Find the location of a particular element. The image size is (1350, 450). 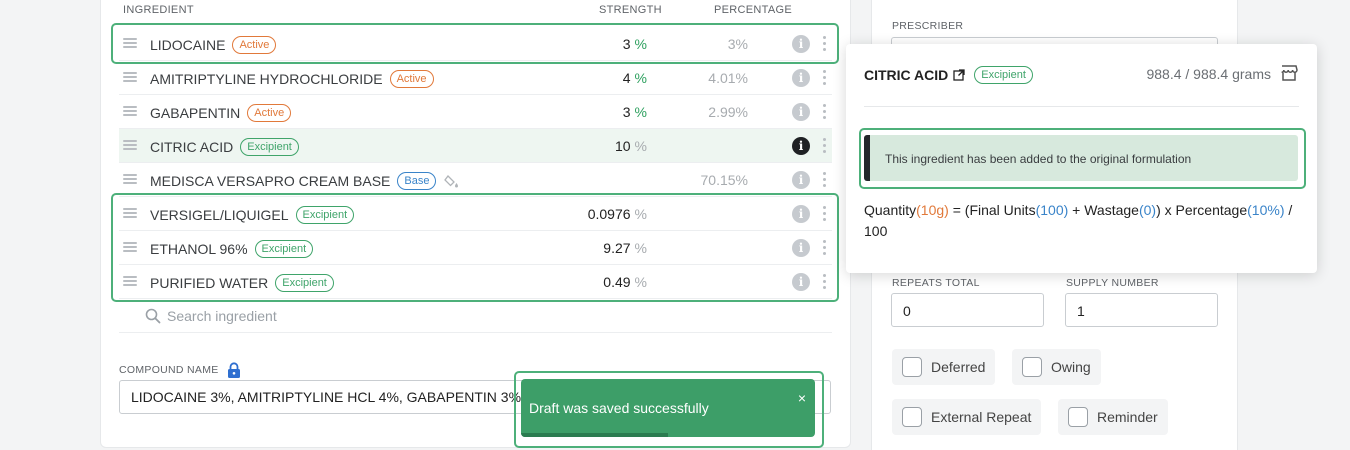

column-header-percentage: PERCENTAGE is located at coordinates (753, 10).